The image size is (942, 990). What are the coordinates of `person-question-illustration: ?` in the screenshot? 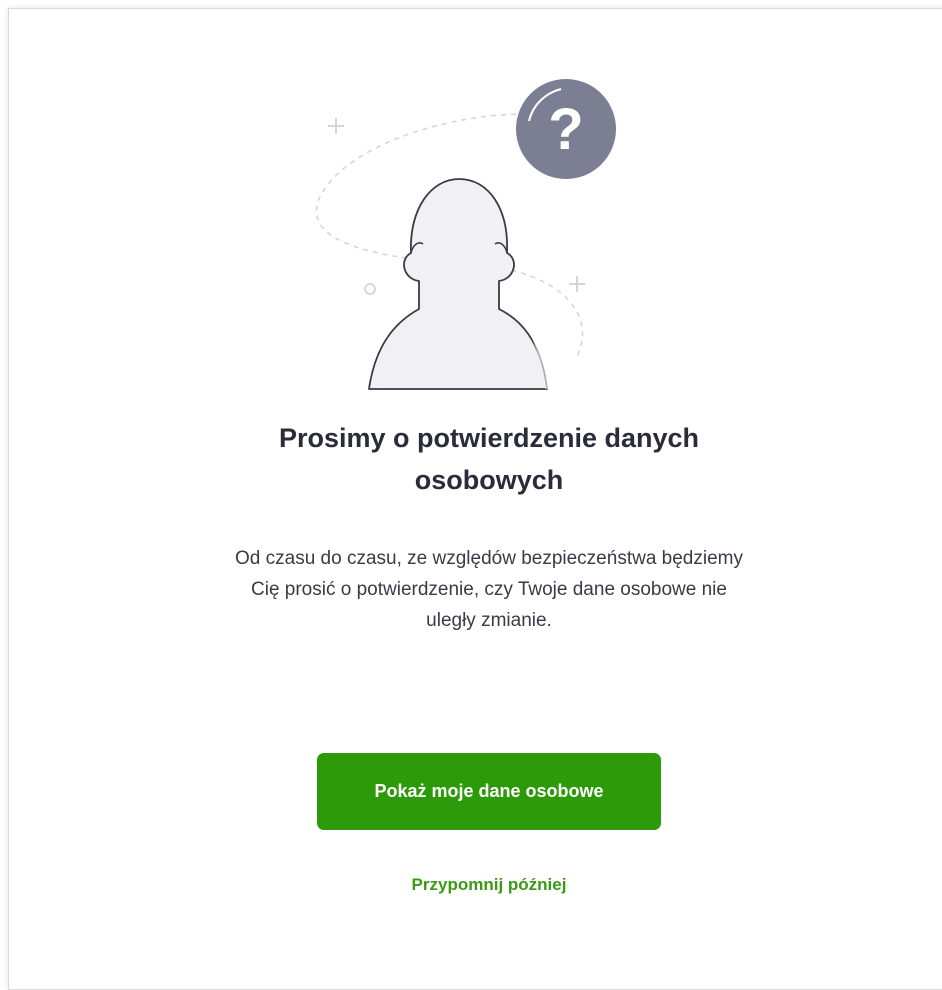 It's located at (465, 234).